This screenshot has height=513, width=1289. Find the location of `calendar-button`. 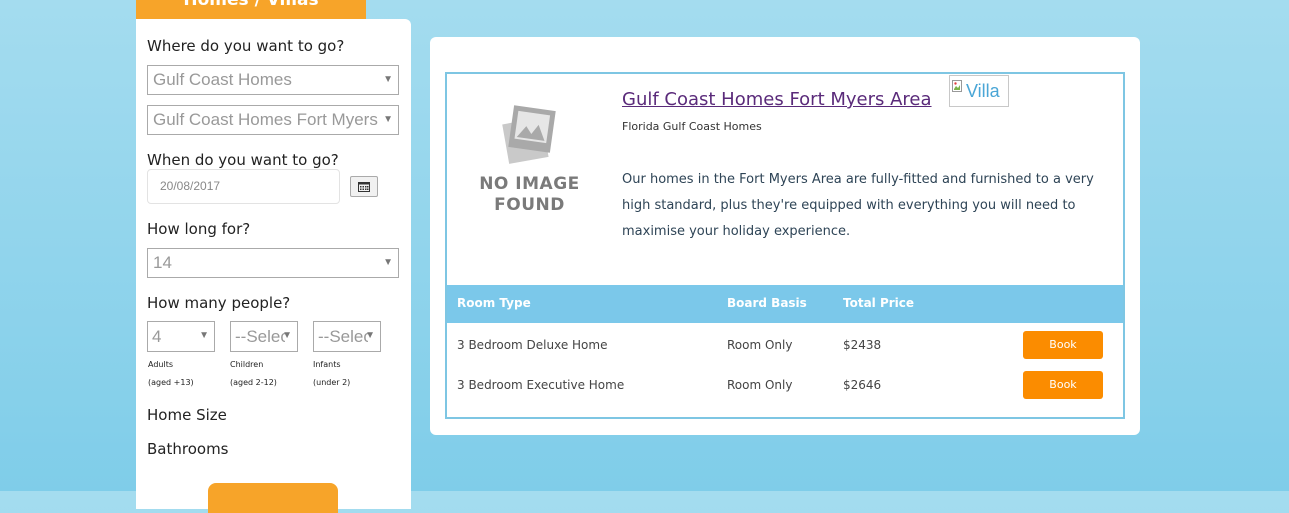

calendar-button is located at coordinates (364, 186).